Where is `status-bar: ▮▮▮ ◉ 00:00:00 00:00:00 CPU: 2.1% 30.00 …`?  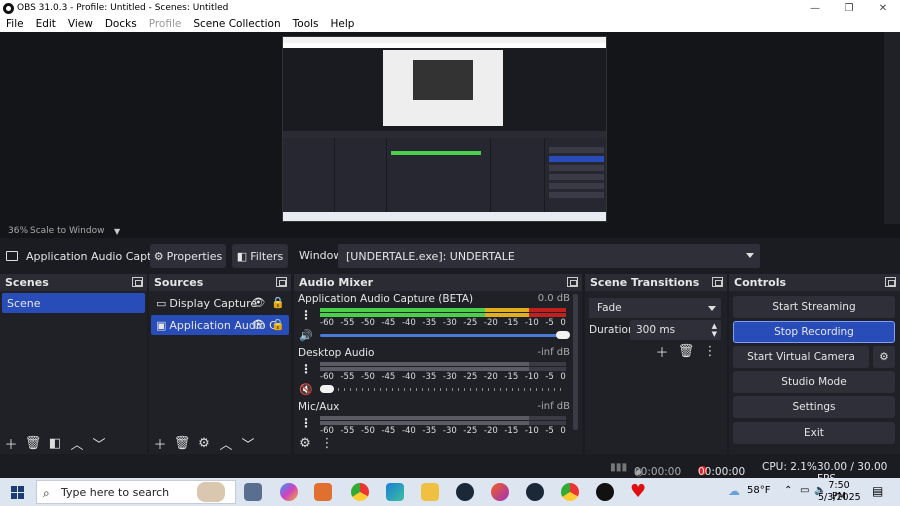
status-bar: ▮▮▮ ◉ 00:00:00 00:00:00 CPU: 2.1% 30.00 … is located at coordinates (450, 470).